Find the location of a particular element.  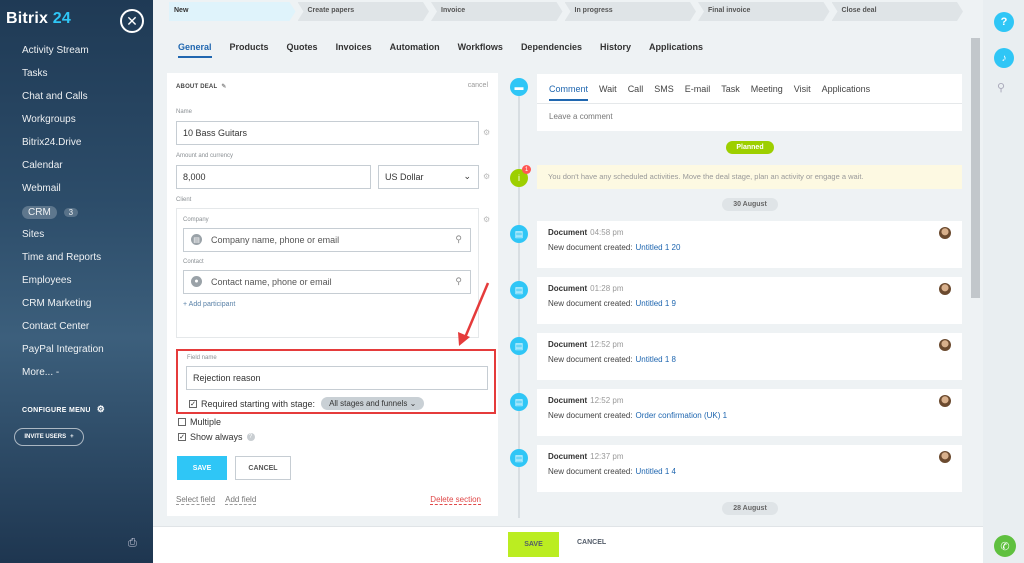

sidebar-item-employees: Employees is located at coordinates (63, 286).